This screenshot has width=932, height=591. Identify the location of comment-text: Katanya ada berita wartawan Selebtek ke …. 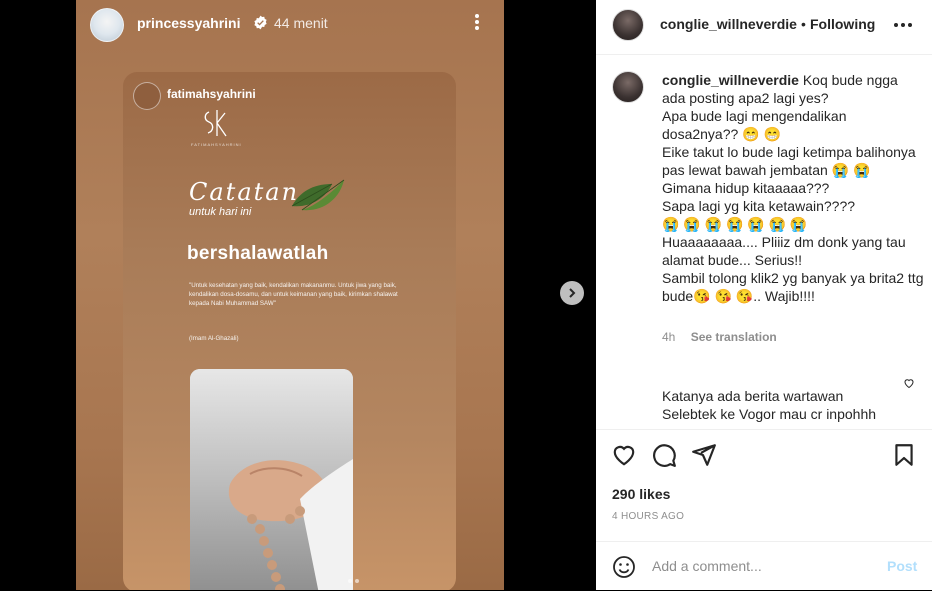
(769, 405).